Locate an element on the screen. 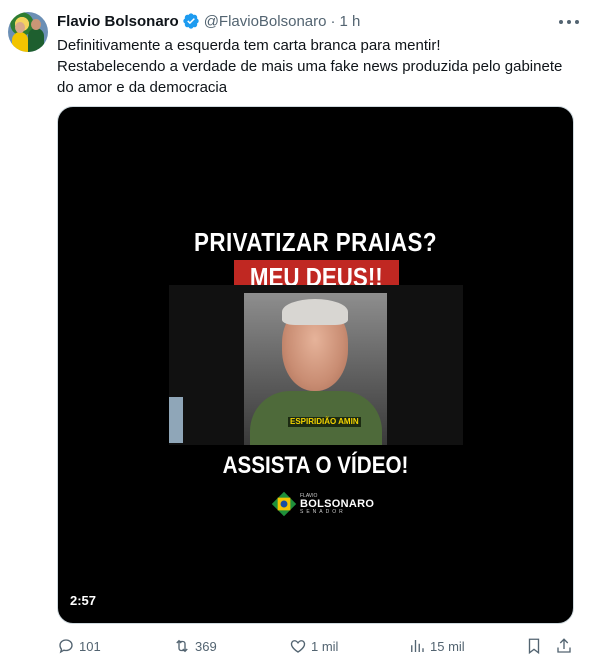  repost-button: 369 is located at coordinates (195, 646).